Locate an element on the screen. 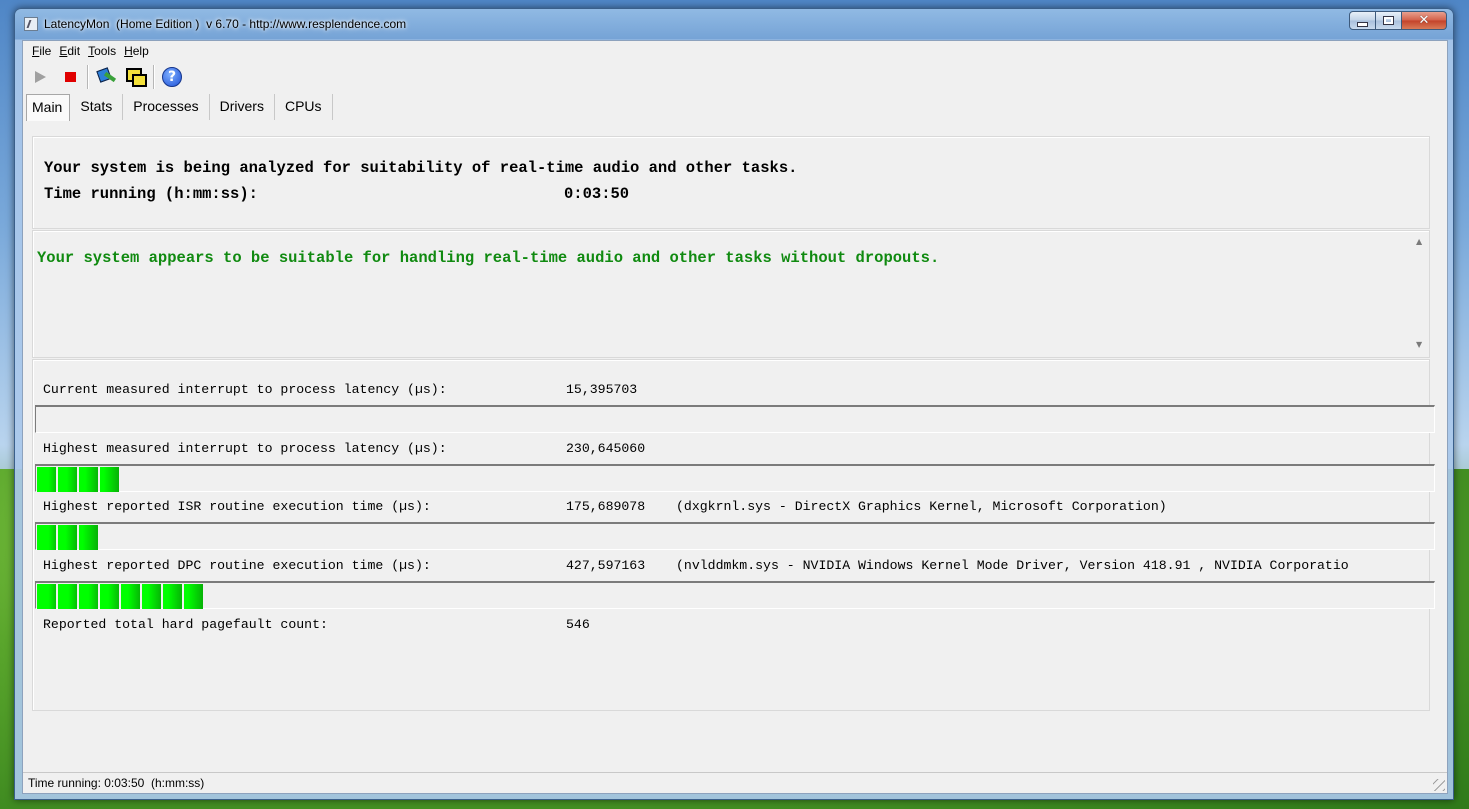 This screenshot has width=1469, height=809. maximize-icon is located at coordinates (1388, 20).